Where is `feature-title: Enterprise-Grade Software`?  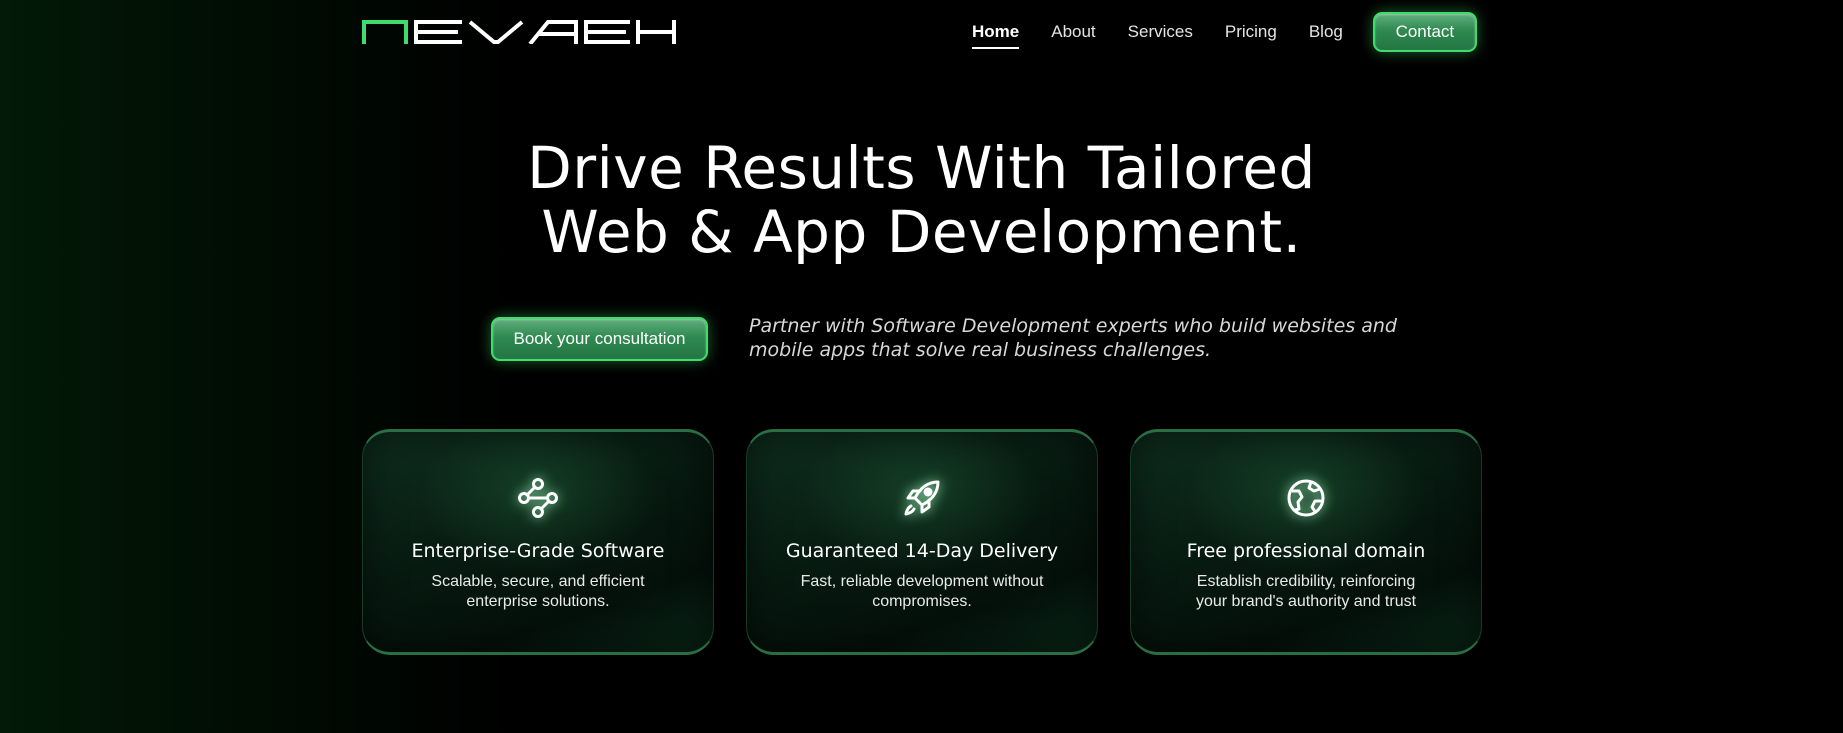 feature-title: Enterprise-Grade Software is located at coordinates (538, 551).